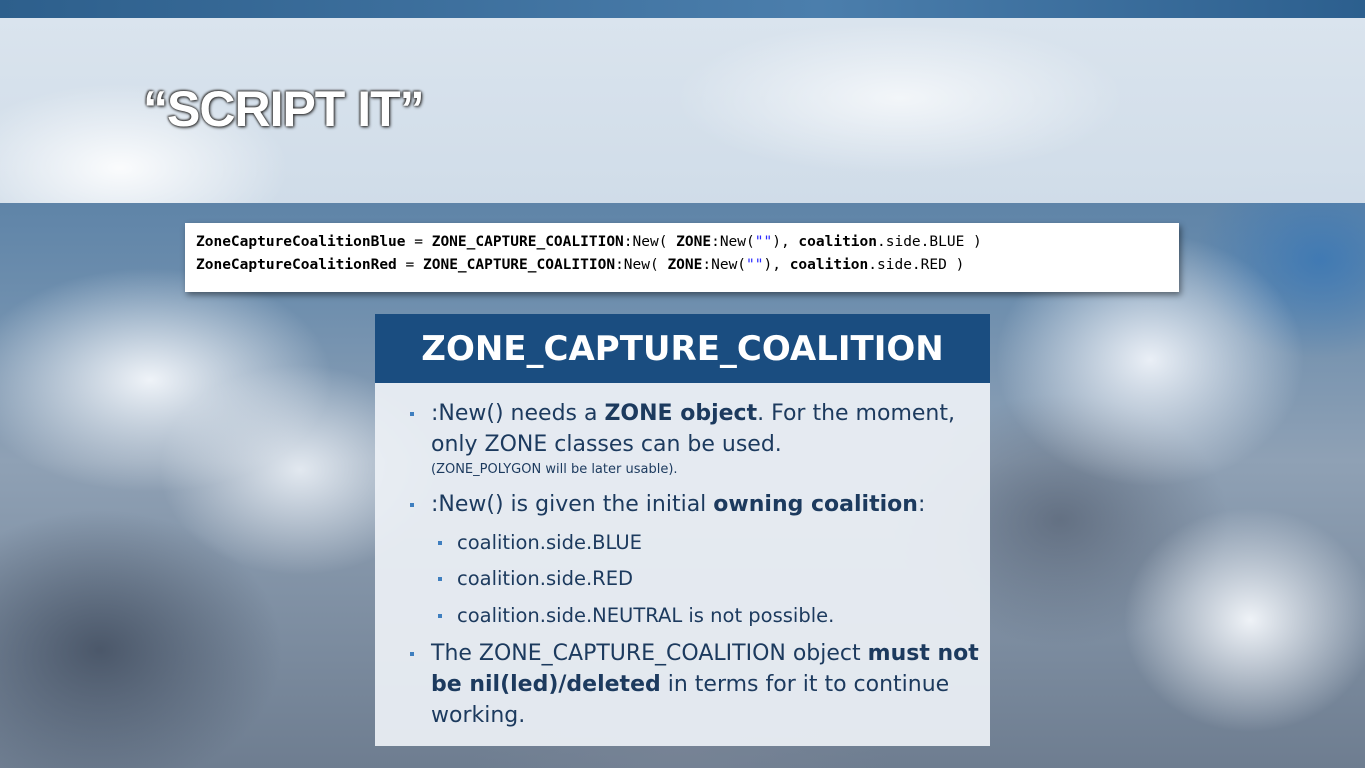 This screenshot has height=768, width=1365. What do you see at coordinates (284, 109) in the screenshot?
I see `slide-title: “SCRIPT IT”` at bounding box center [284, 109].